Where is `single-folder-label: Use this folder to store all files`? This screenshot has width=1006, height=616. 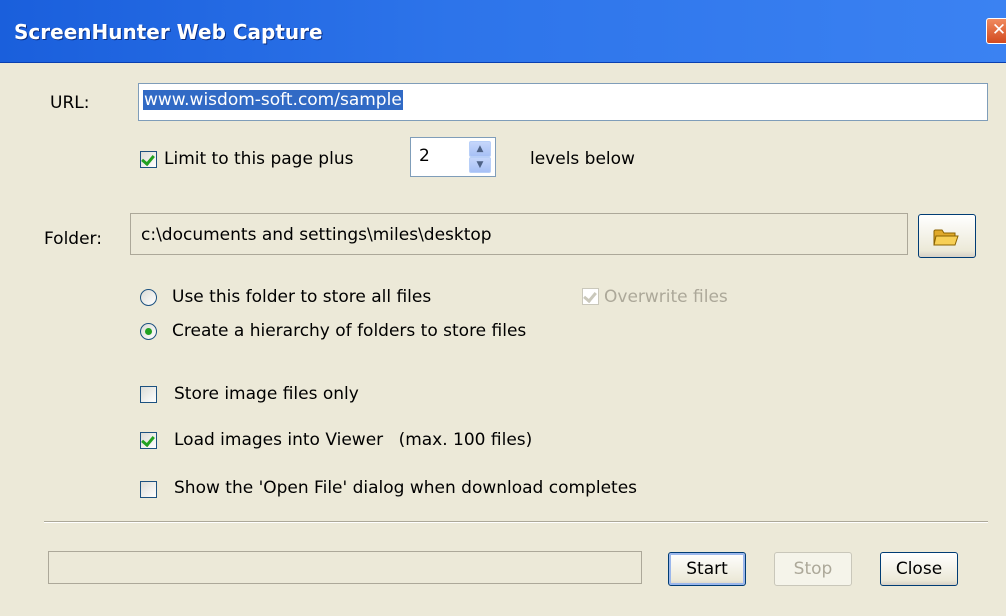 single-folder-label: Use this folder to store all files is located at coordinates (302, 297).